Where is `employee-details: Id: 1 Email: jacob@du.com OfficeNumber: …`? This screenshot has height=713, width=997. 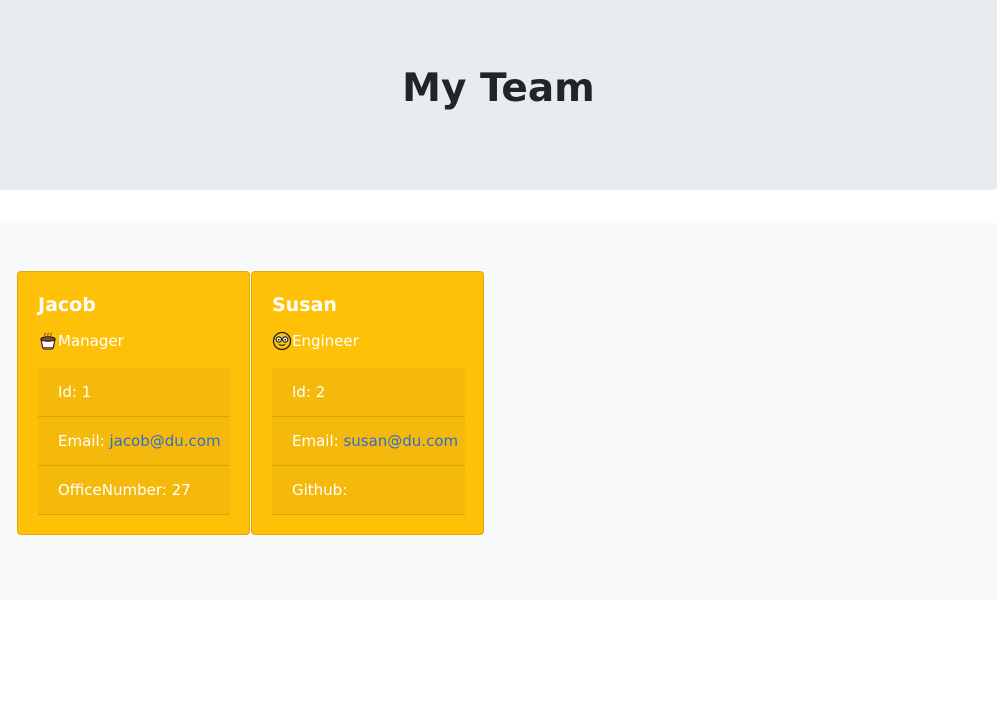
employee-details: Id: 1 Email: jacob@du.com OfficeNumber: … is located at coordinates (134, 441).